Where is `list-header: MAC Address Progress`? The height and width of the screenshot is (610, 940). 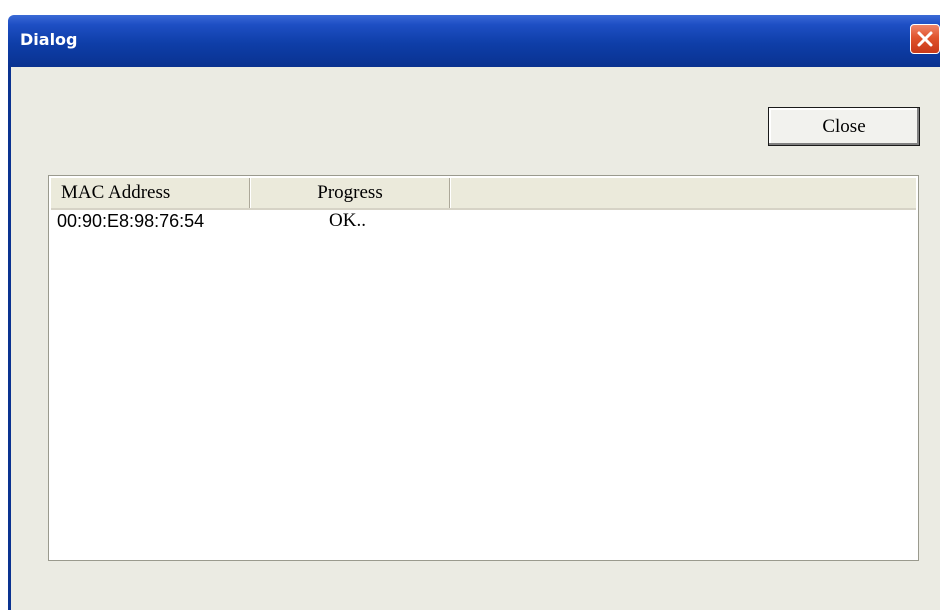 list-header: MAC Address Progress is located at coordinates (483, 194).